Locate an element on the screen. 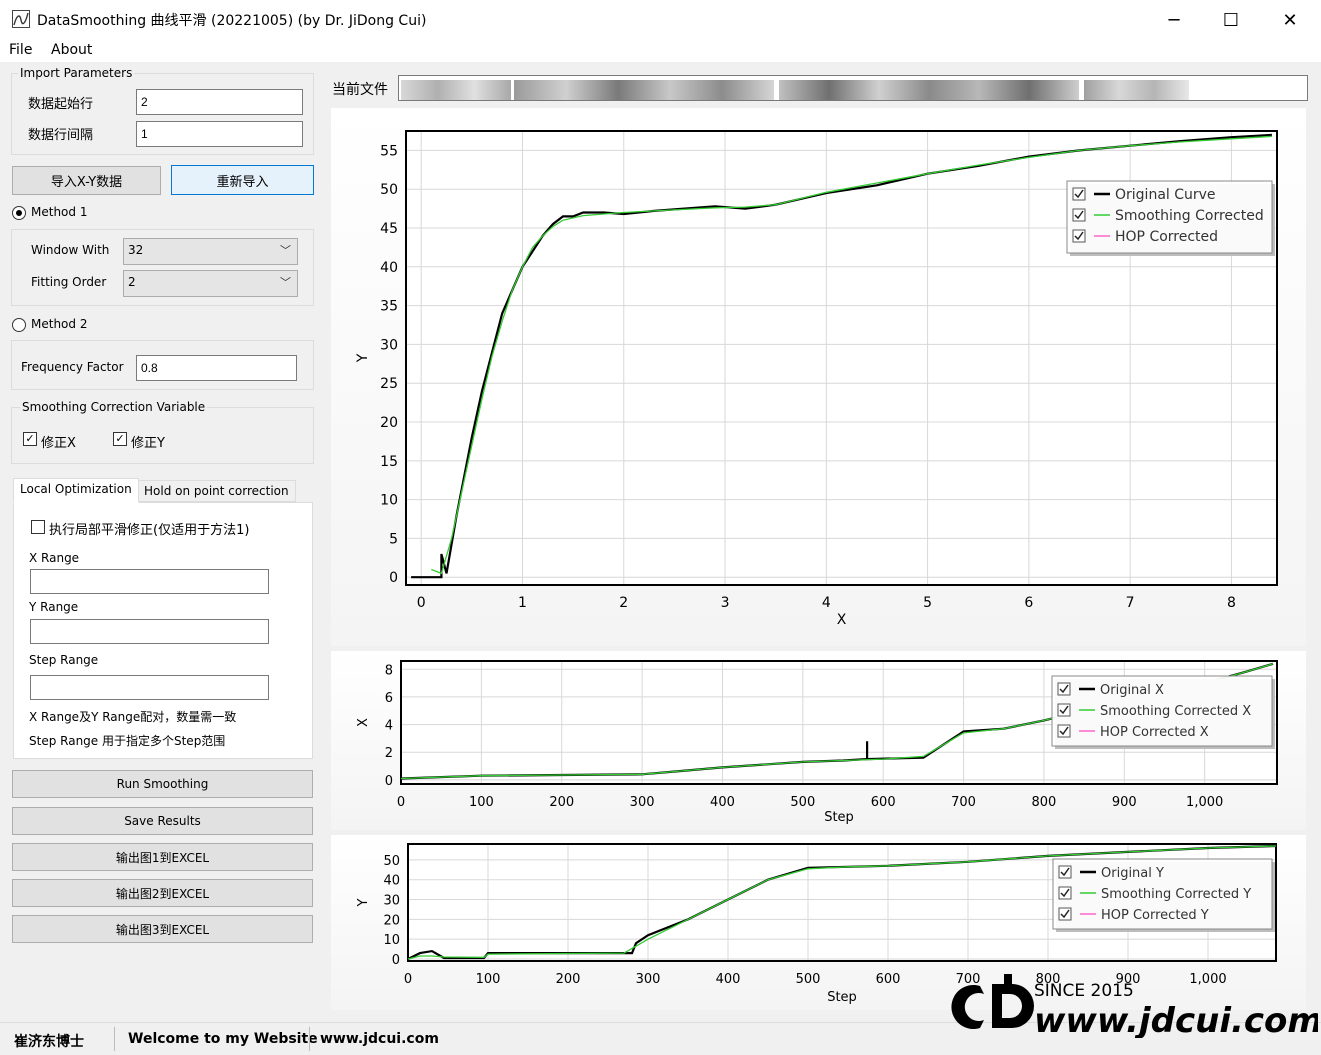 The height and width of the screenshot is (1055, 1321). save-results-button: Save Results is located at coordinates (162, 821).